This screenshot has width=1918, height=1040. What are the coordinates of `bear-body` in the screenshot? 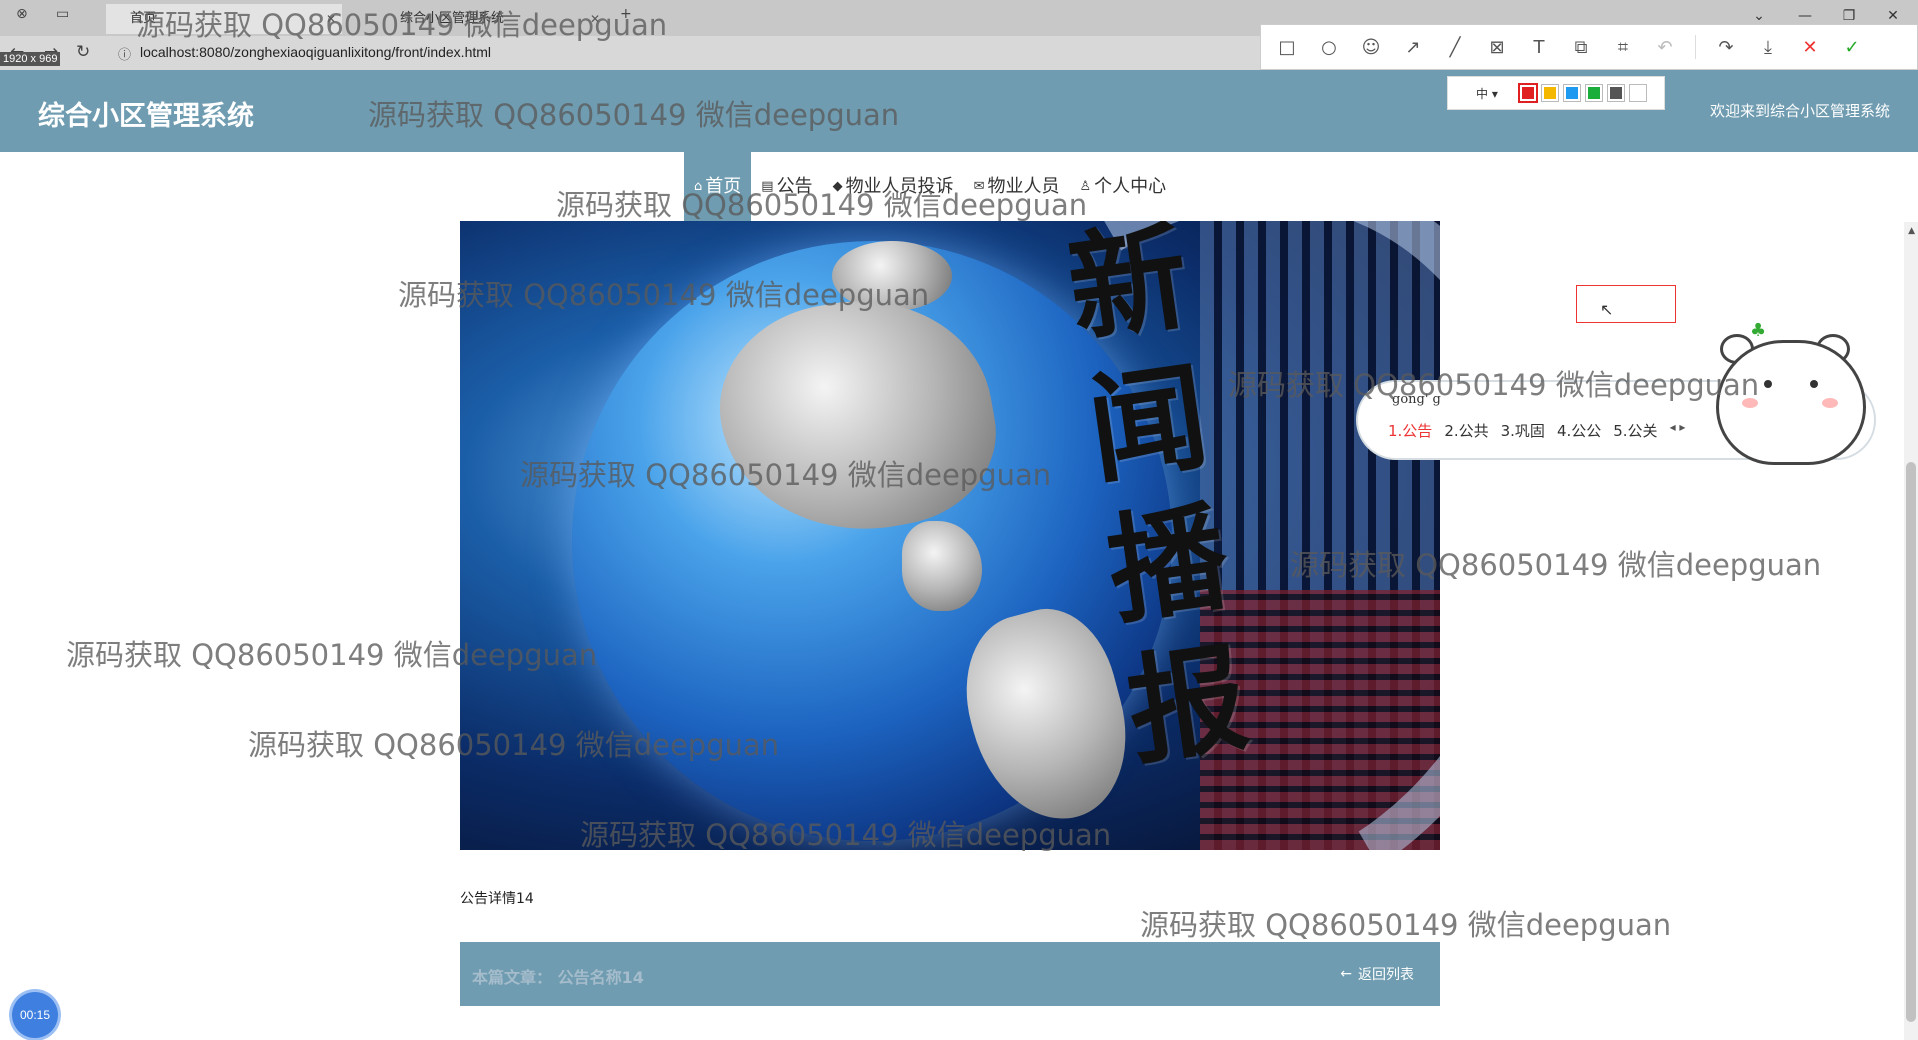 It's located at (1791, 402).